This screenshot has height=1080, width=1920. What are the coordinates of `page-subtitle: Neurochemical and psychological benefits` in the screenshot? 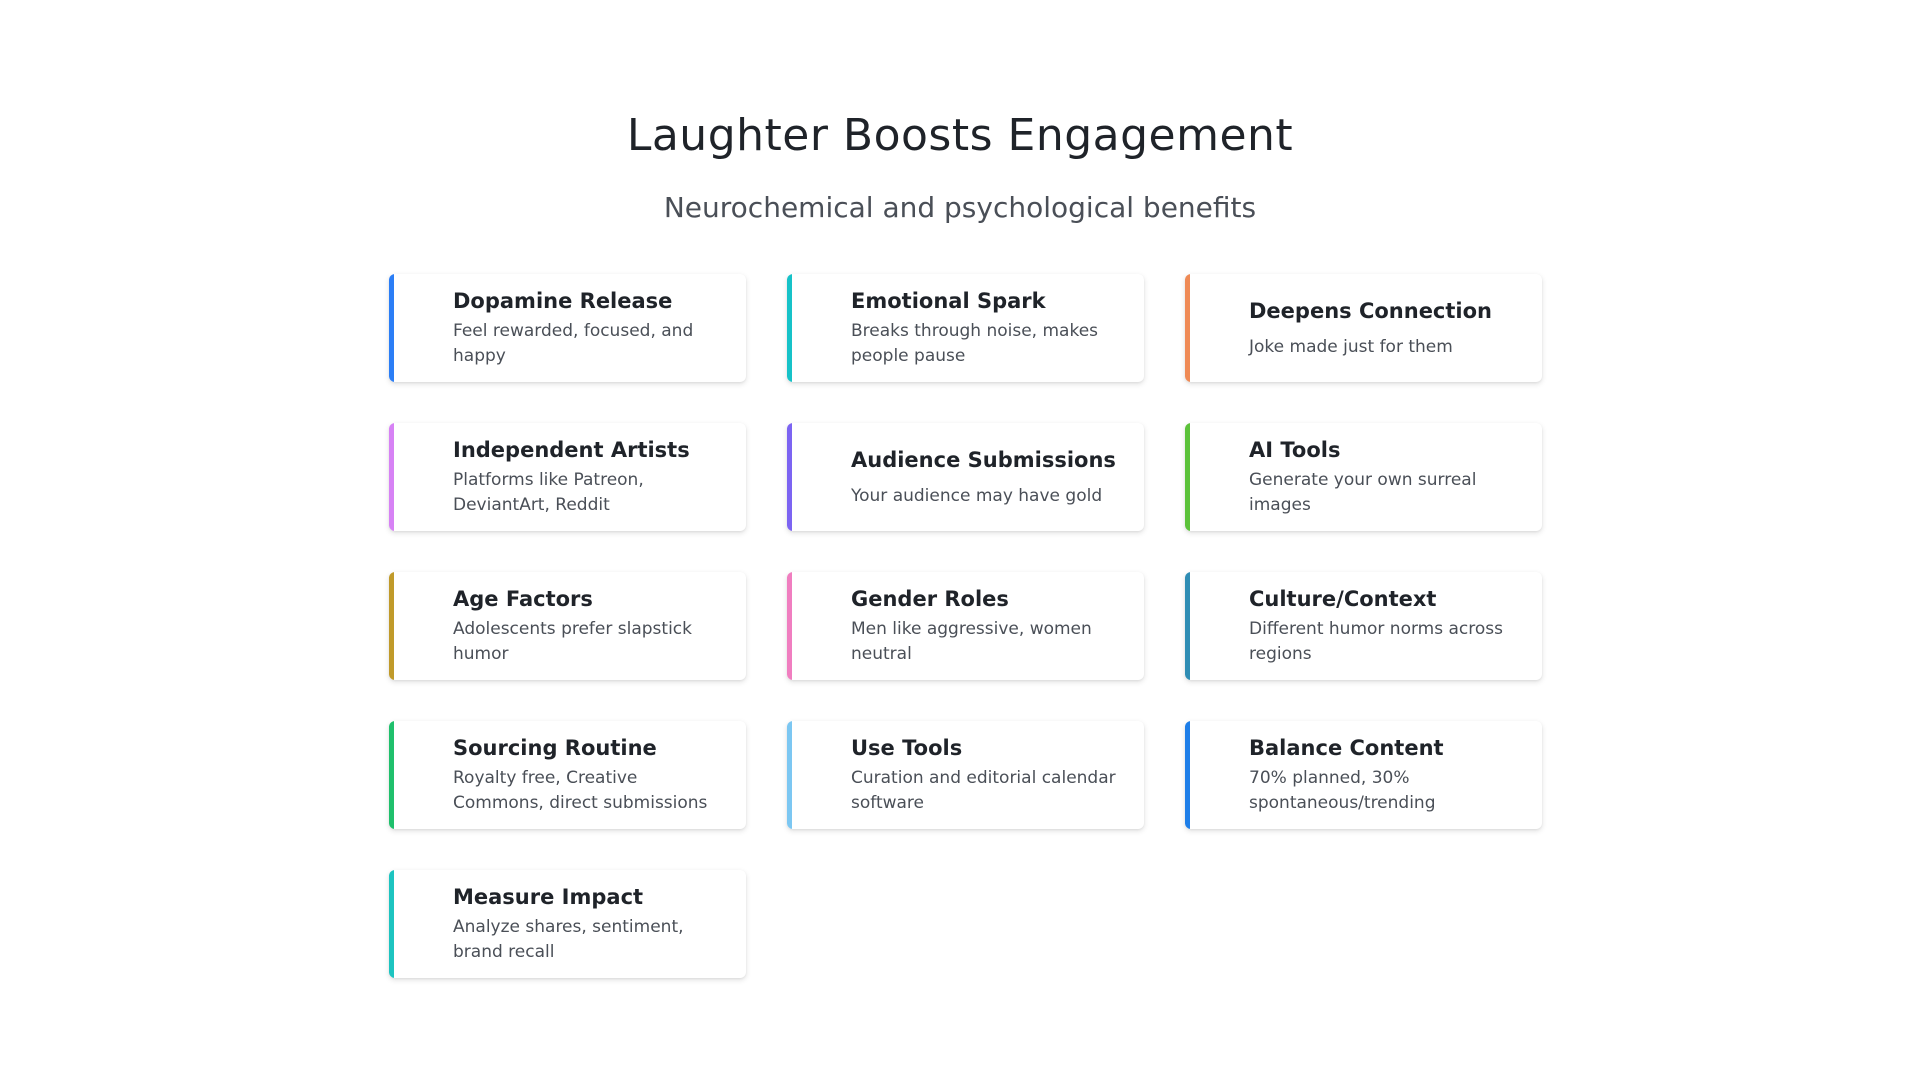 It's located at (960, 207).